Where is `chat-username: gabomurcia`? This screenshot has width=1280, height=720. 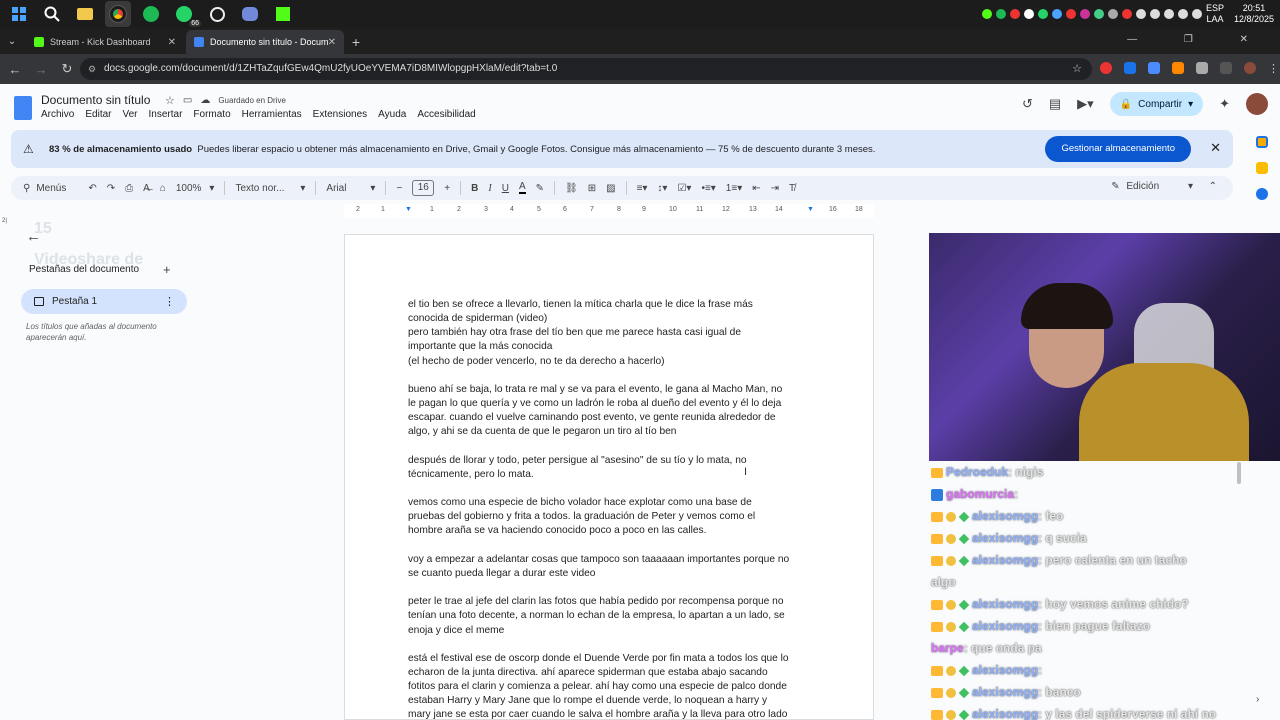
chat-username: gabomurcia is located at coordinates (980, 494).